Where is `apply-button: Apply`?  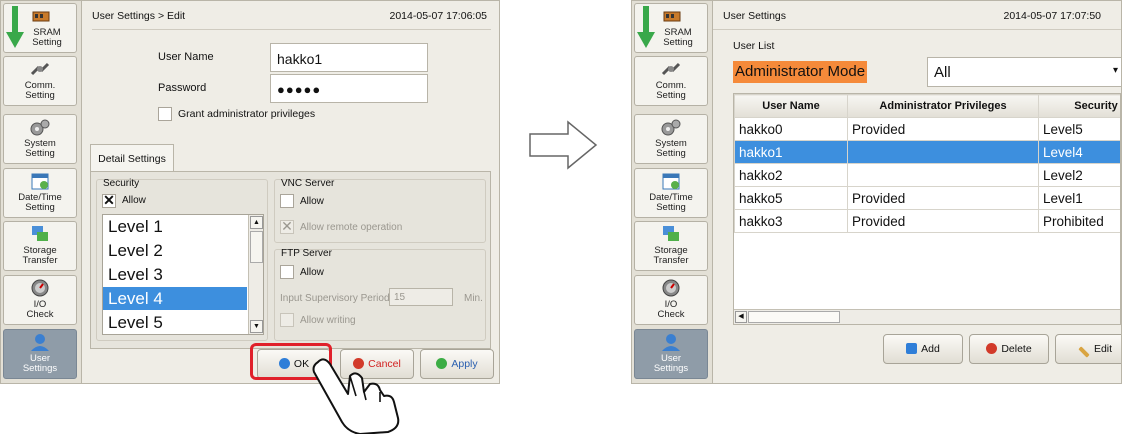
apply-button: Apply is located at coordinates (457, 364).